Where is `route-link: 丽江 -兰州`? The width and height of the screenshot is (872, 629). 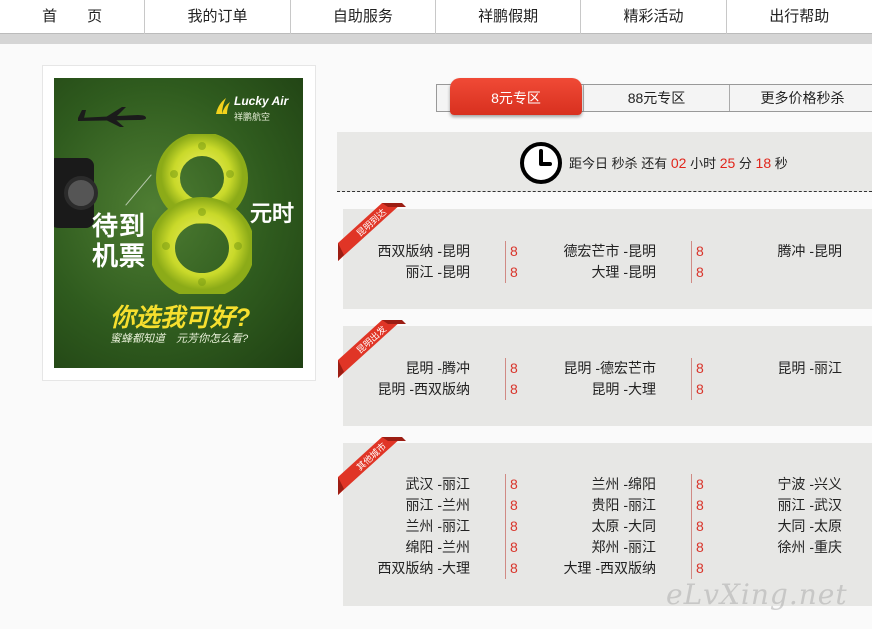 route-link: 丽江 -兰州 is located at coordinates (390, 505).